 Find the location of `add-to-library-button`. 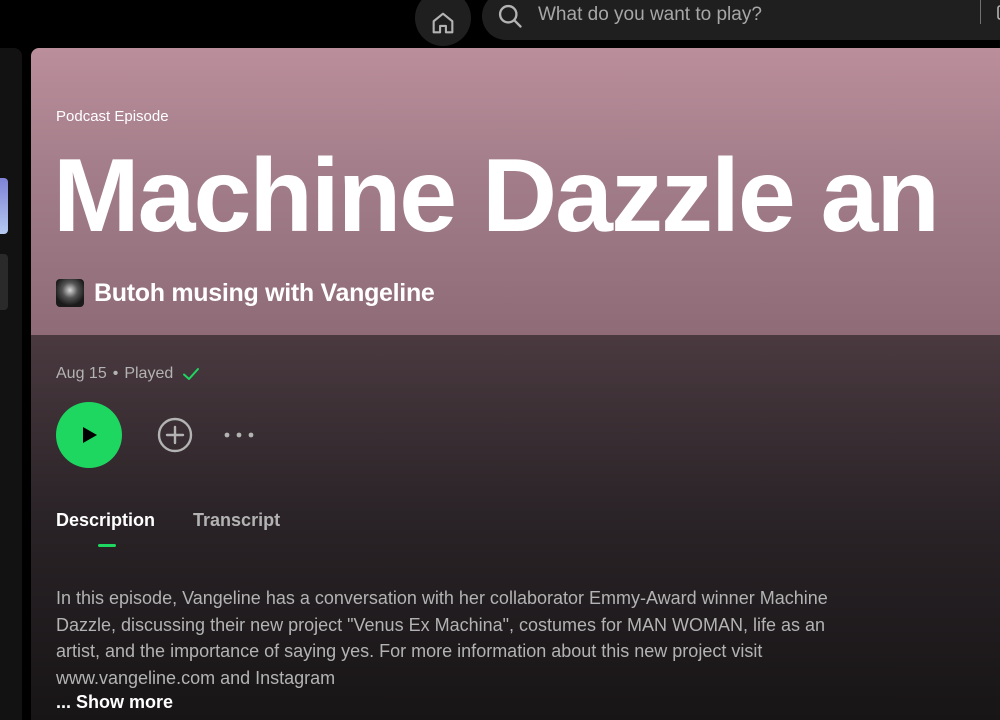

add-to-library-button is located at coordinates (175, 435).